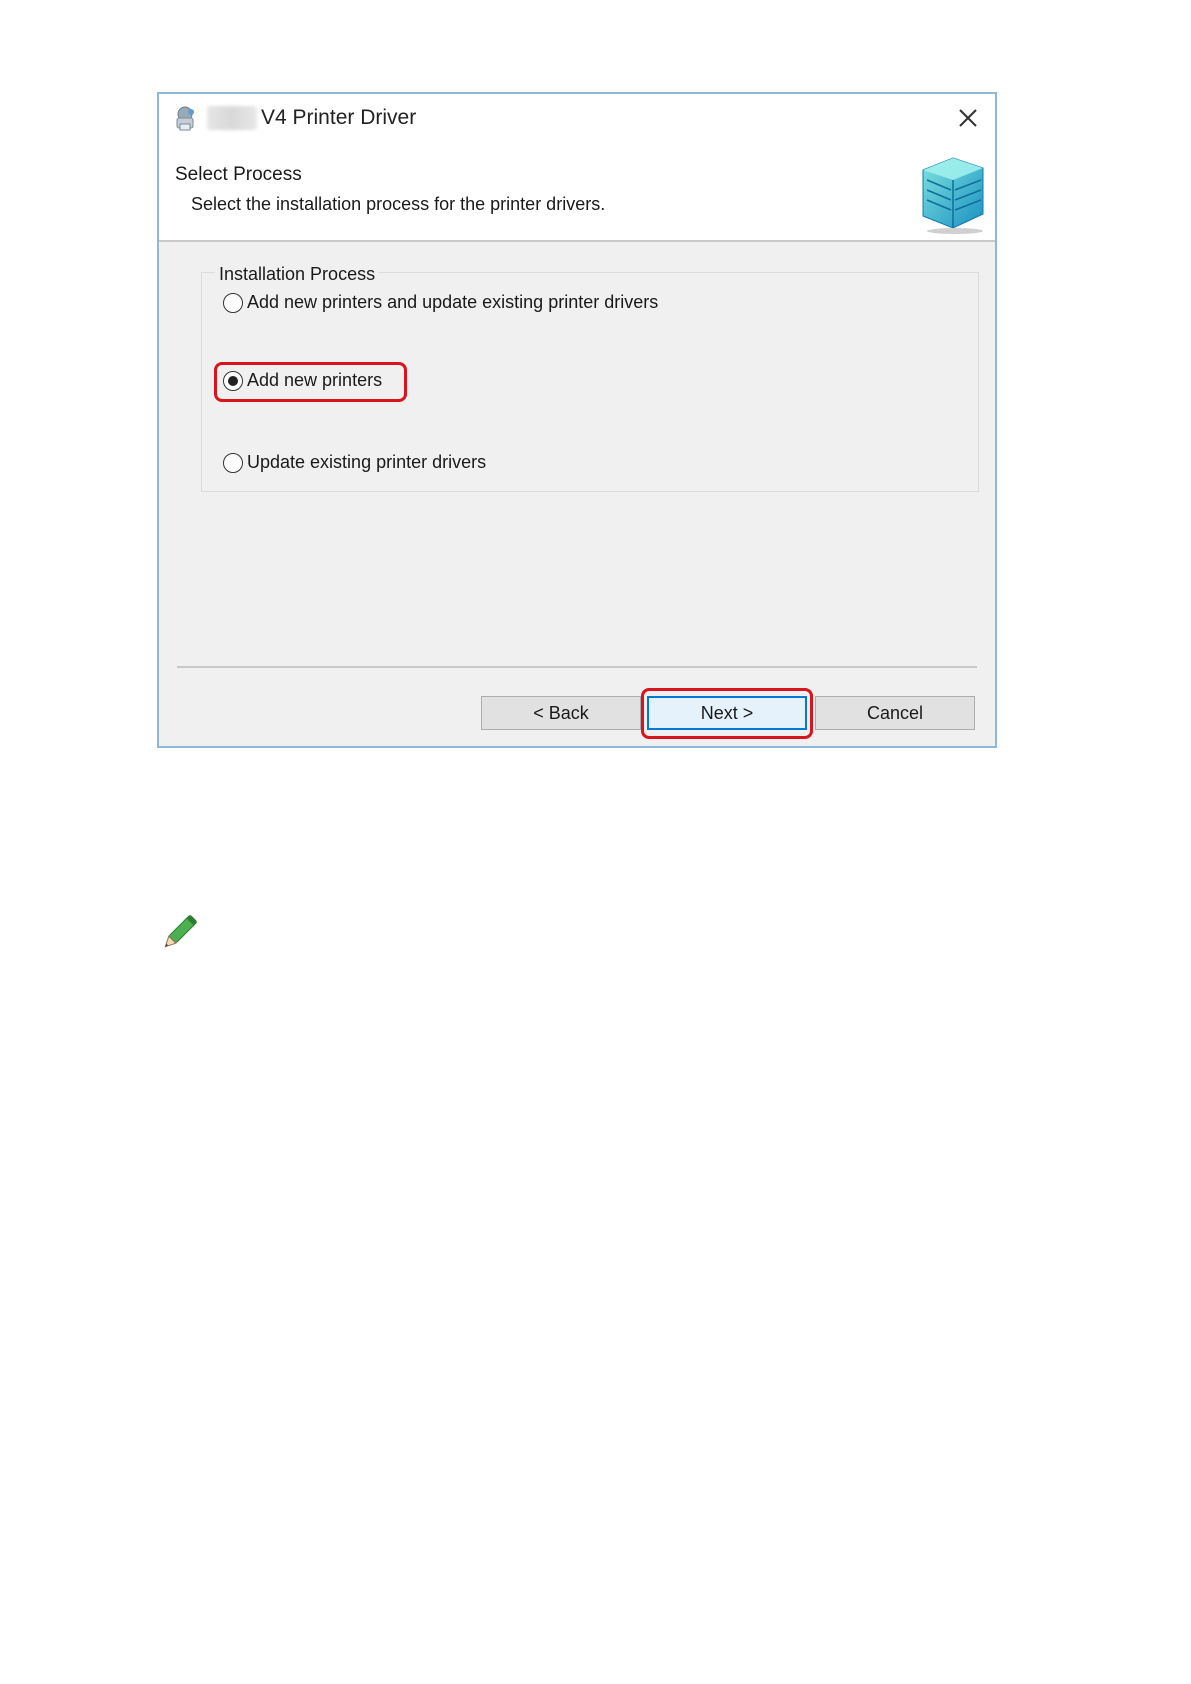 The width and height of the screenshot is (1191, 1684). I want to click on radio-add-new-printers: Add new printers, so click(302, 380).